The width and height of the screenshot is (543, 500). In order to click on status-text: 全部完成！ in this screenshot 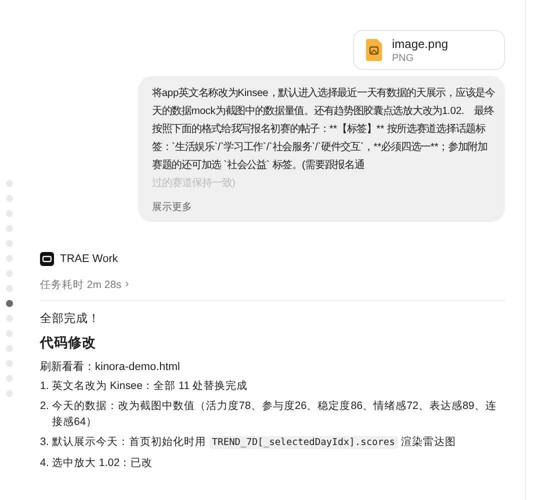, I will do `click(70, 318)`.